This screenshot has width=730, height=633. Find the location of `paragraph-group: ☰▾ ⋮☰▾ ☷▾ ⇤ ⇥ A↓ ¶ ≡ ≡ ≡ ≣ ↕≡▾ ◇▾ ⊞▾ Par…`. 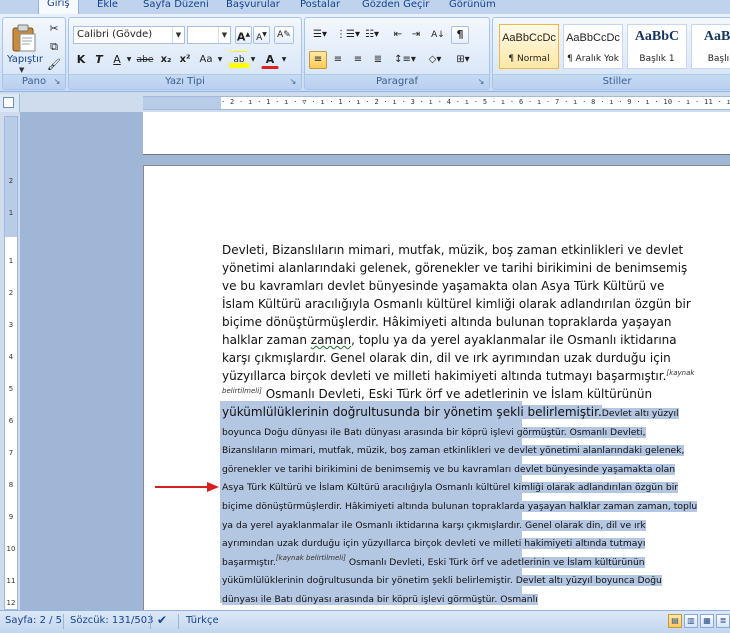

paragraph-group: ☰▾ ⋮☰▾ ☷▾ ⇤ ⇥ A↓ ¶ ≡ ≡ ≡ ≣ ↕≡▾ ◇▾ ⊞▾ Par… is located at coordinates (397, 53).